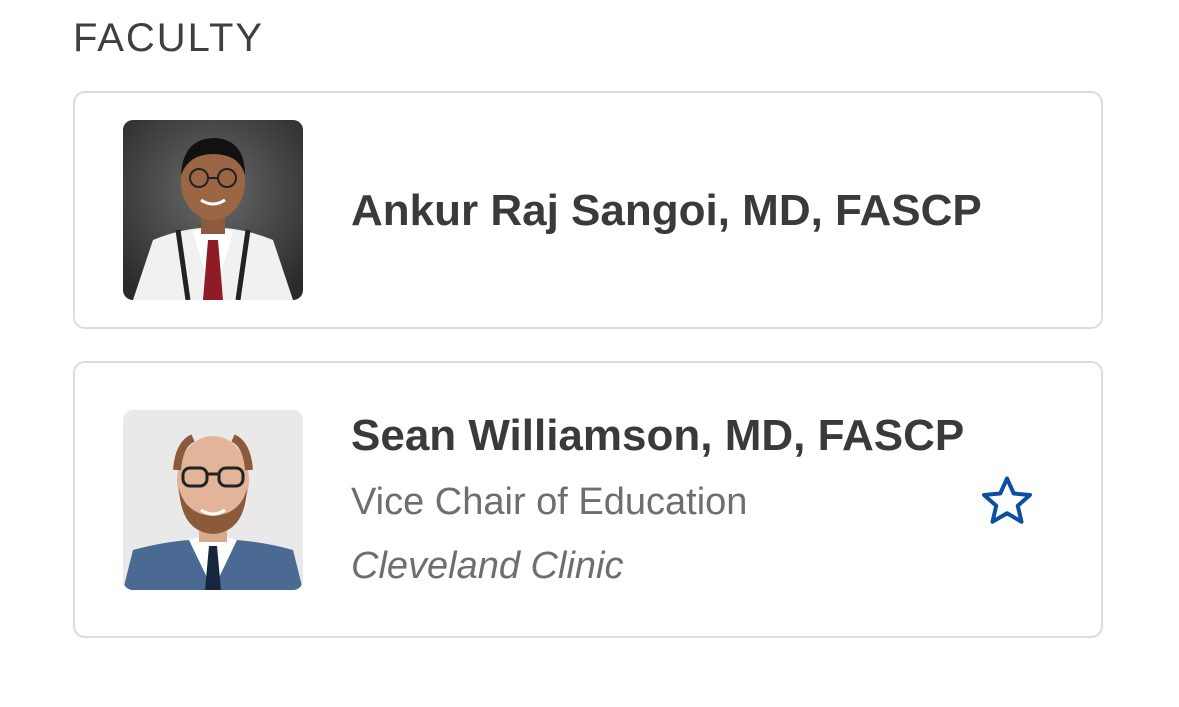  Describe the element at coordinates (1007, 502) in the screenshot. I see `star-outline-icon` at that location.